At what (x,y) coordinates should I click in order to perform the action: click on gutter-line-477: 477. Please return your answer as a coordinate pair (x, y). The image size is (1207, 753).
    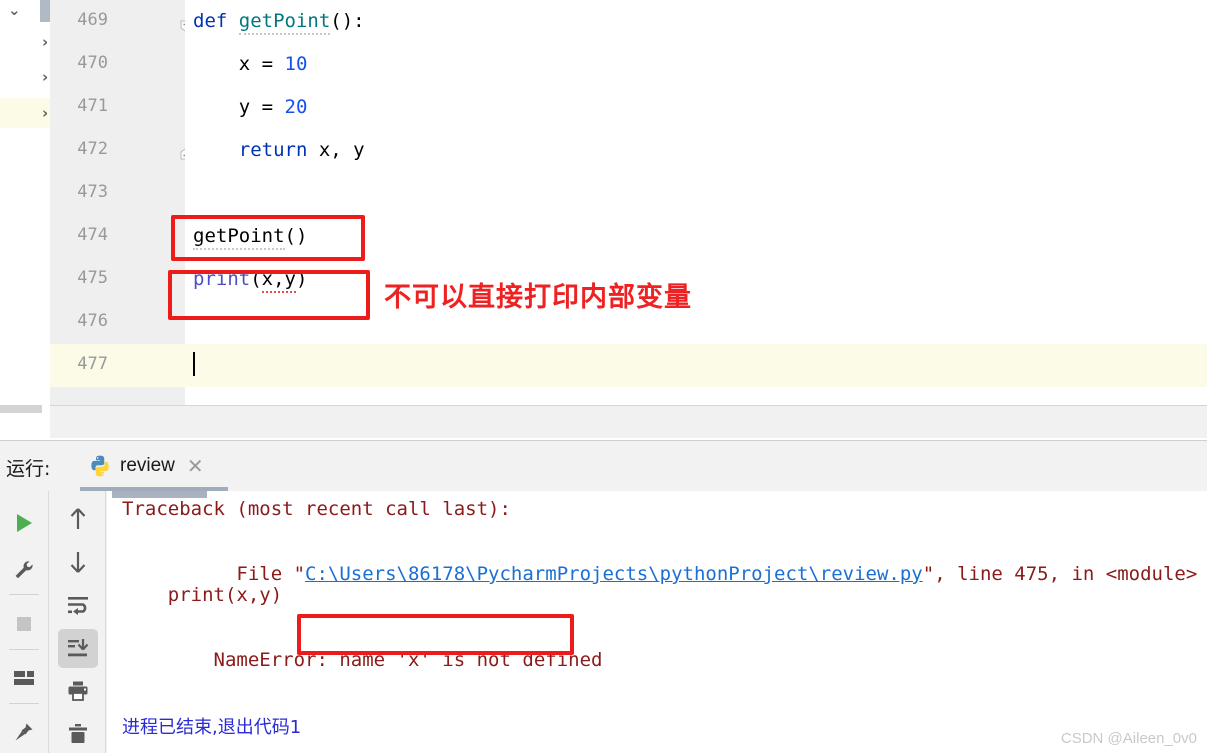
    Looking at the image, I should click on (117, 365).